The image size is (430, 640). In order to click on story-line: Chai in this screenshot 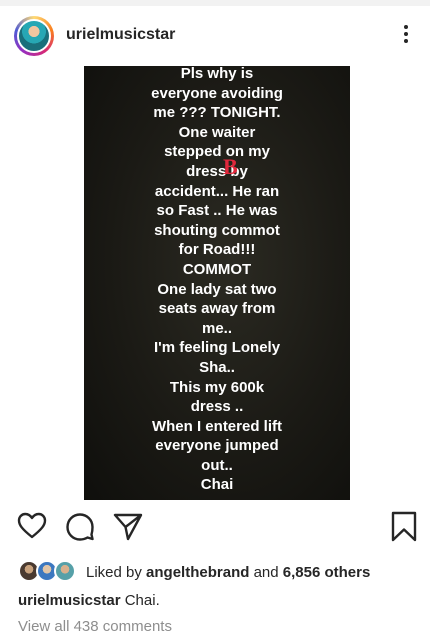, I will do `click(217, 485)`.